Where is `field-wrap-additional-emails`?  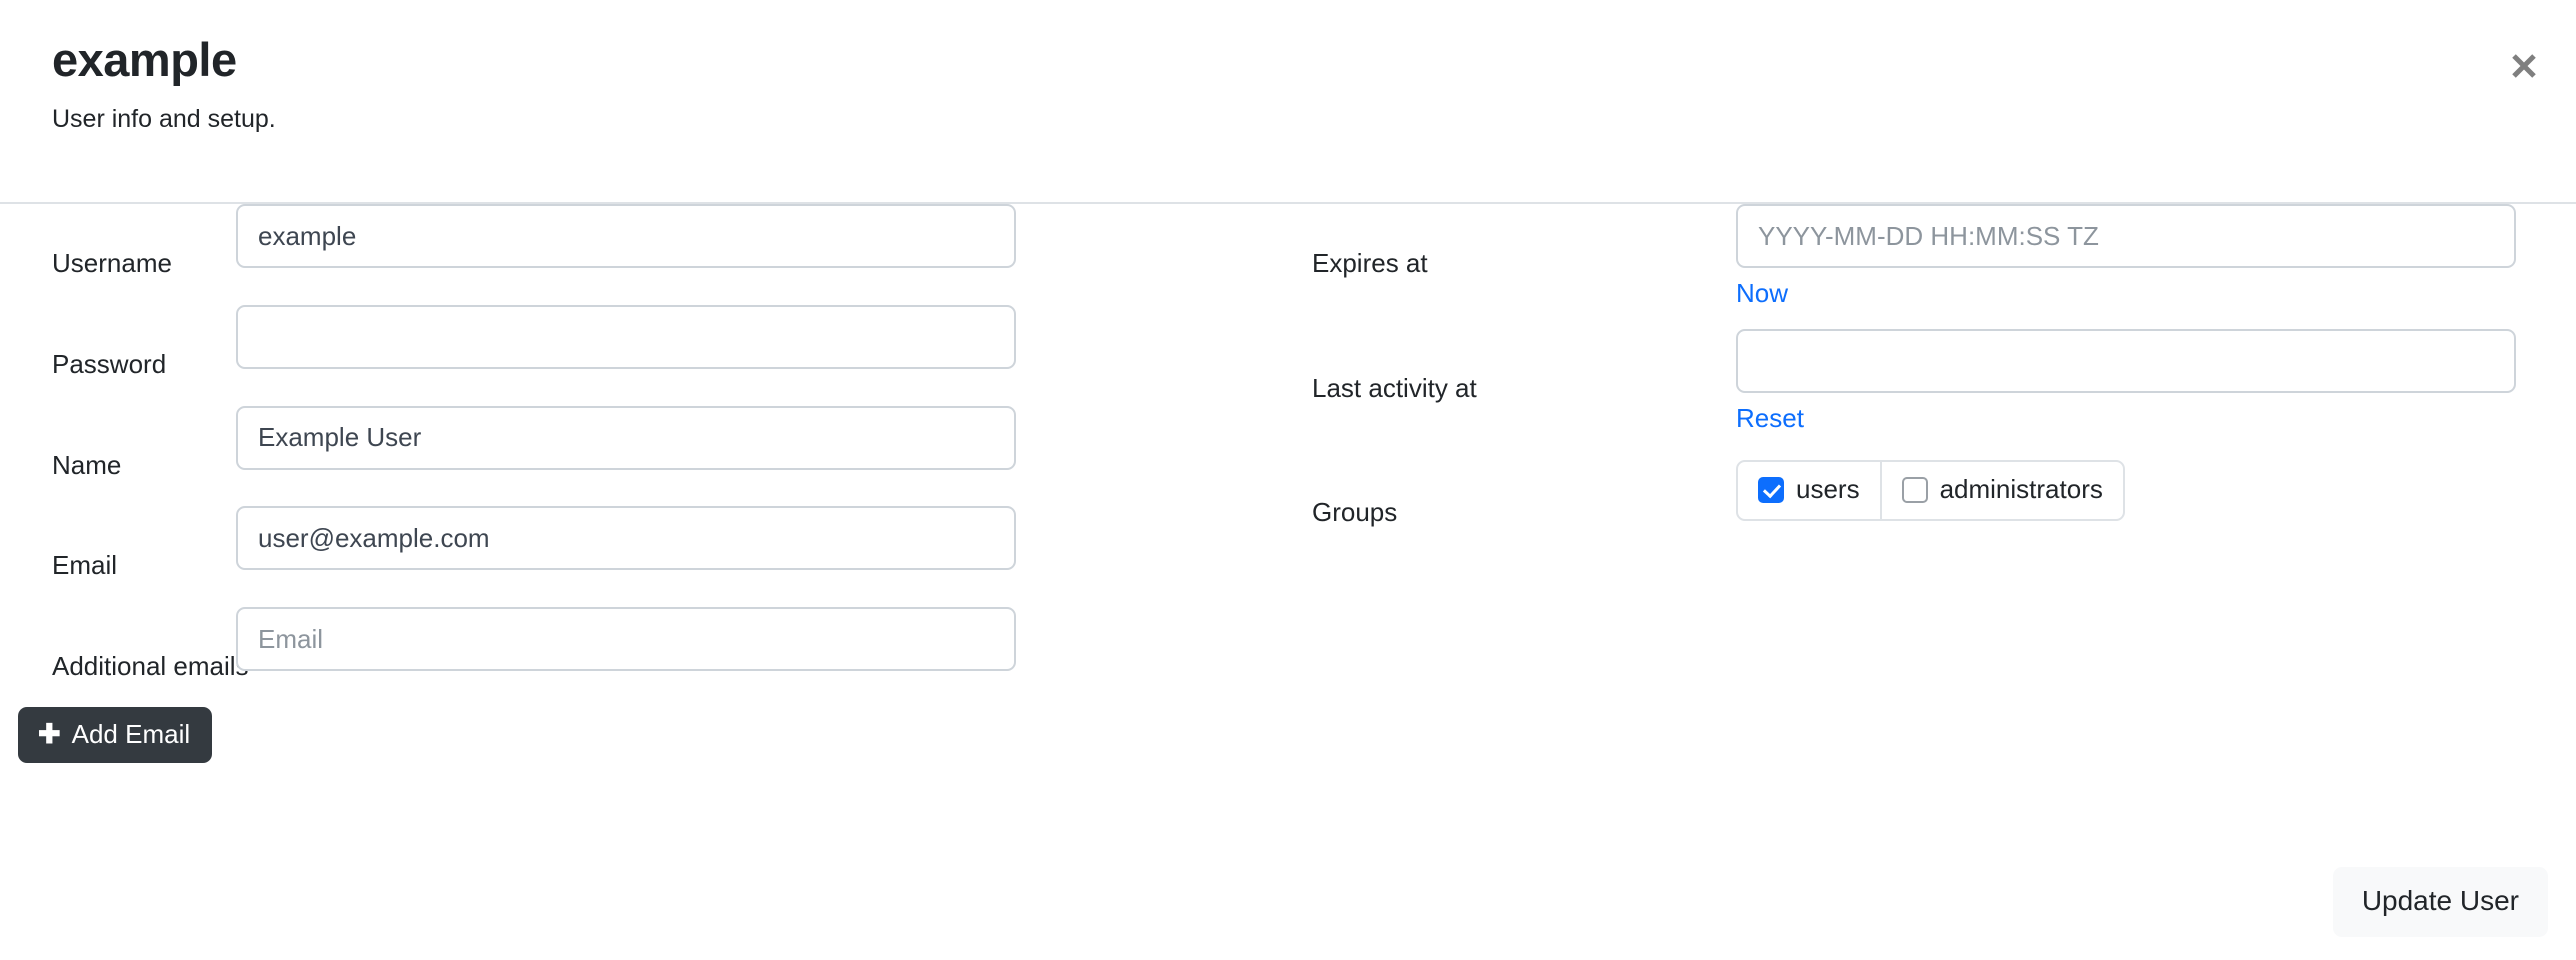 field-wrap-additional-emails is located at coordinates (626, 639).